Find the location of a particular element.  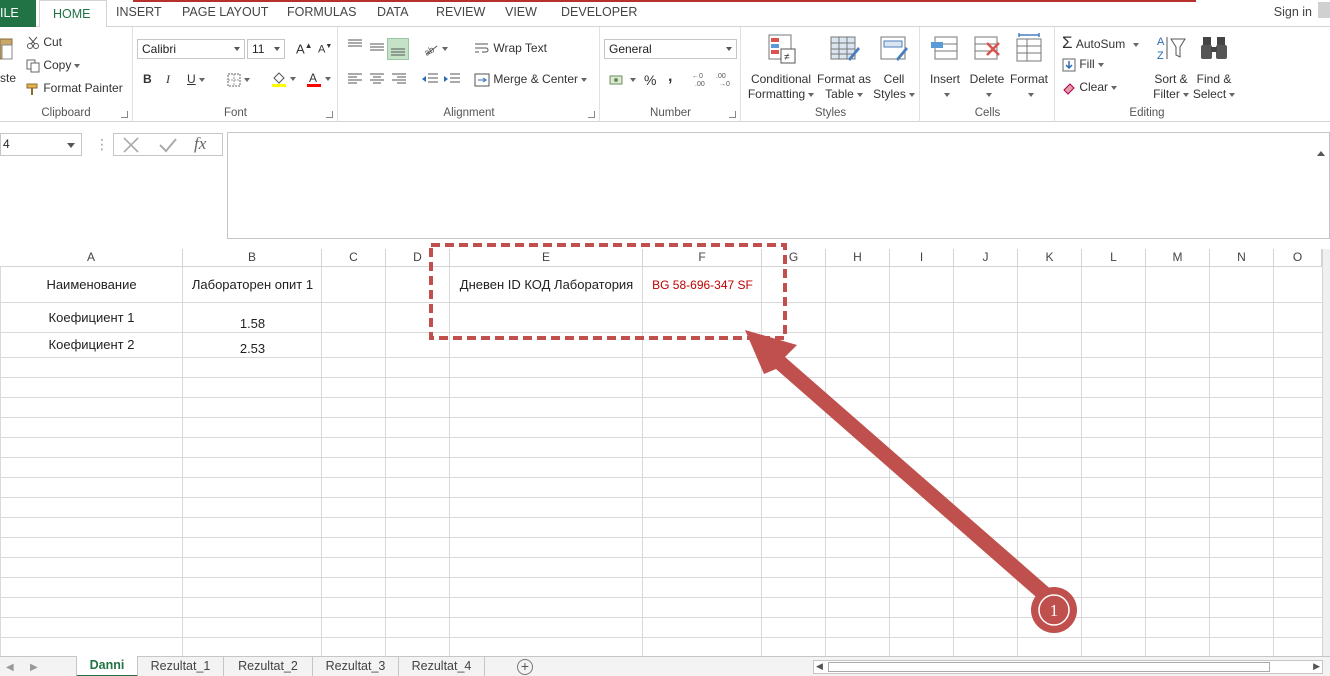

delete-cells-button: Delete is located at coordinates (987, 67).